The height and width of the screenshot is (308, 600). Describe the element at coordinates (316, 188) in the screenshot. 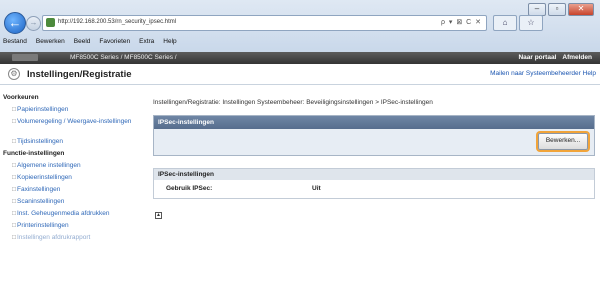

I see `use-ipsec-value: Uit` at that location.